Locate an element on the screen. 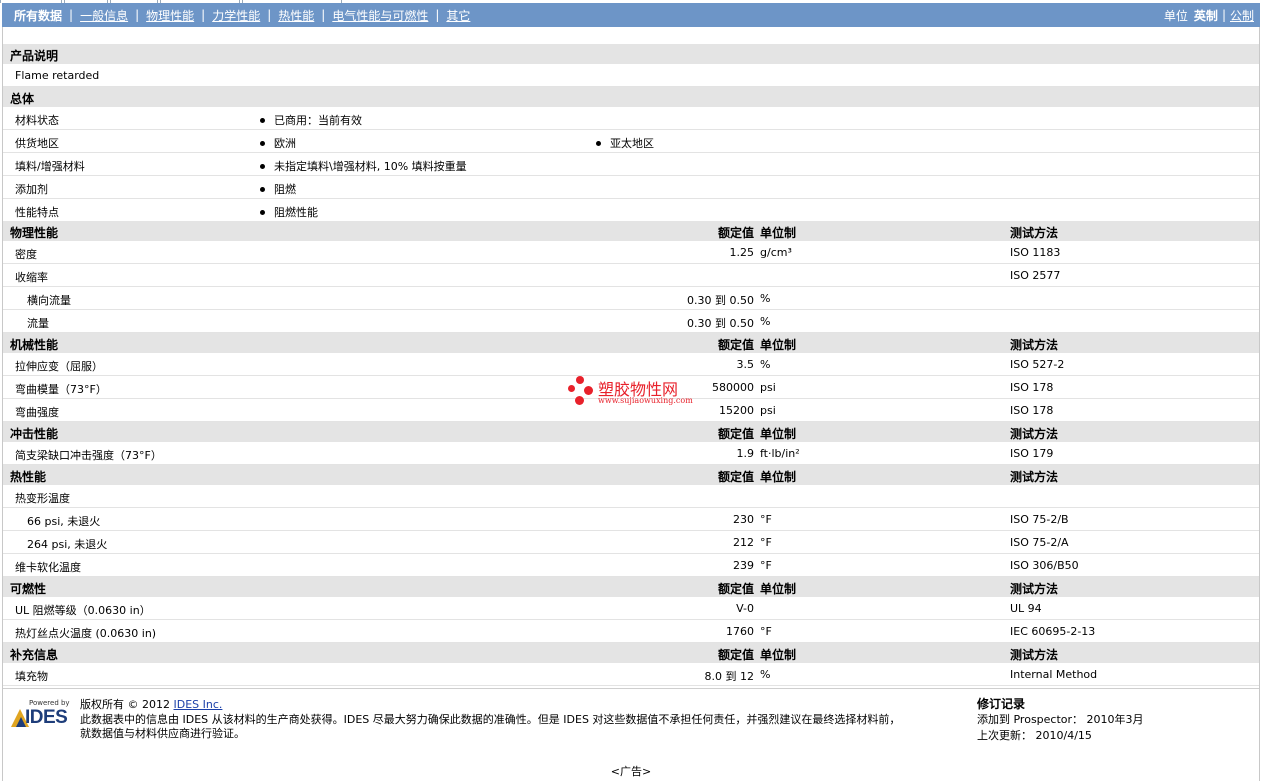 This screenshot has height=781, width=1262. row-label: 填料/增强材料 is located at coordinates (50, 166).